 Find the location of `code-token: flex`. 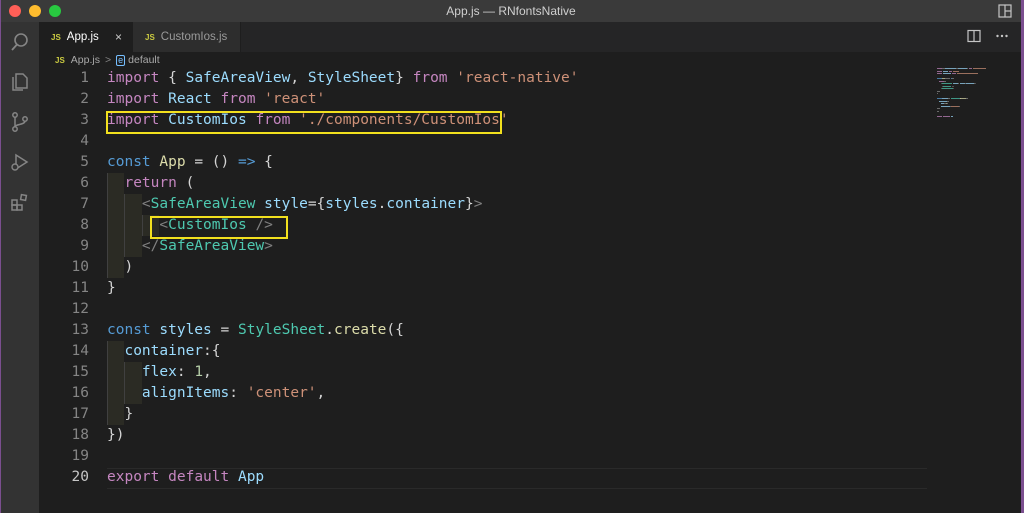

code-token: flex is located at coordinates (159, 372).